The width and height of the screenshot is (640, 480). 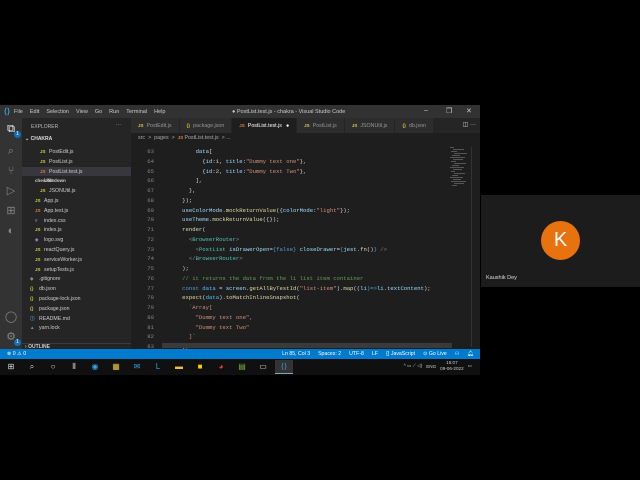 What do you see at coordinates (11, 231) in the screenshot?
I see `edge-devtools-icon: ◐` at bounding box center [11, 231].